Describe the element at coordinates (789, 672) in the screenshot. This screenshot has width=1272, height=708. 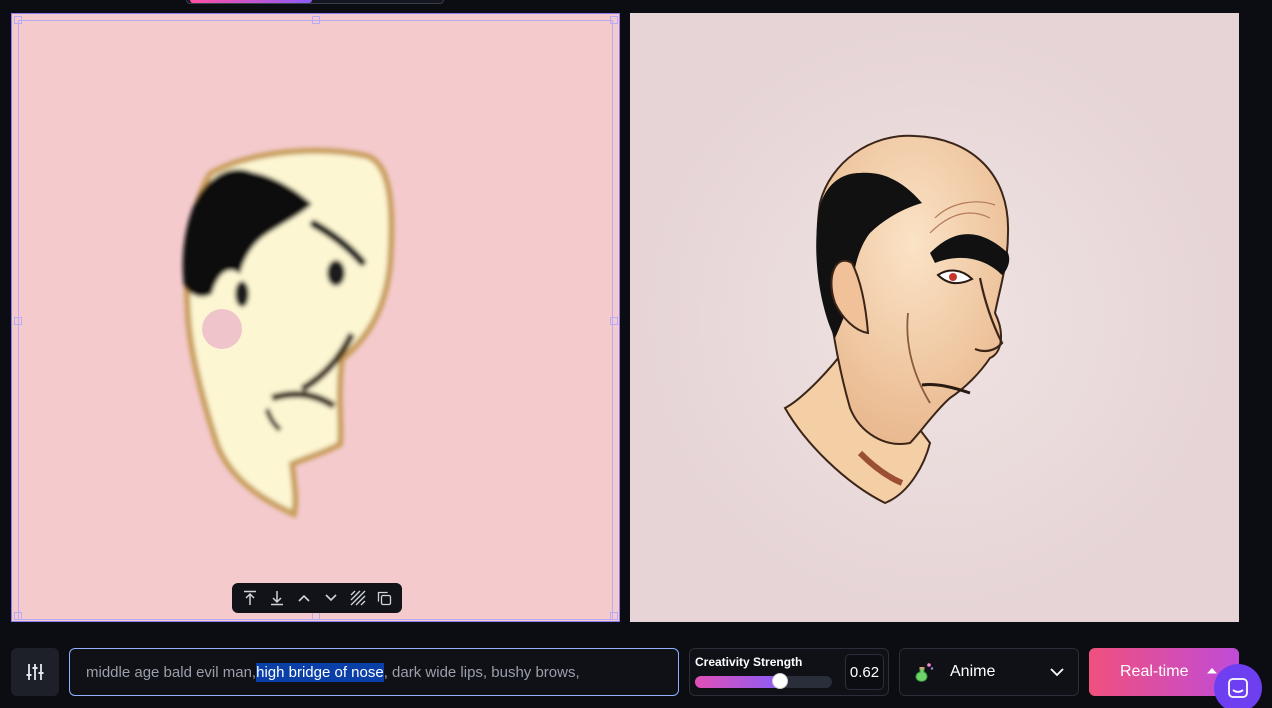
I see `creativity-strength-control: Creativity Strength 0.62` at that location.